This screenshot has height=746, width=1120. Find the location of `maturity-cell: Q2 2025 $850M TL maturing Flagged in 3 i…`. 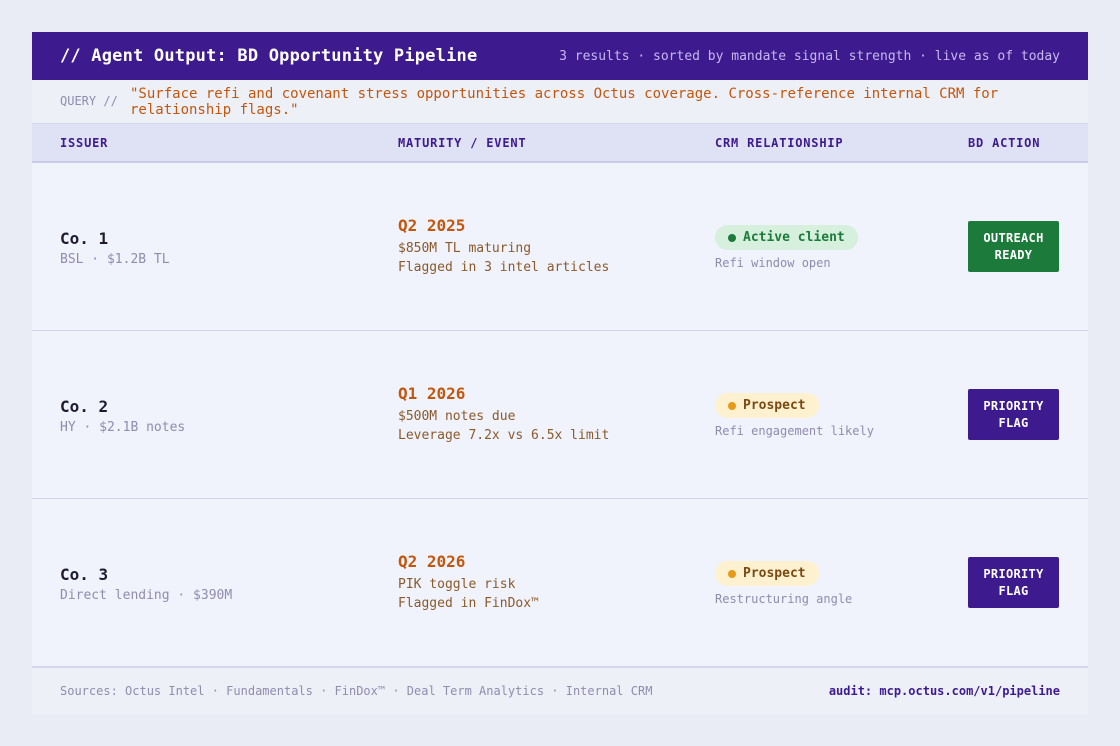

maturity-cell: Q2 2025 $850M TL maturing Flagged in 3 i… is located at coordinates (503, 245).